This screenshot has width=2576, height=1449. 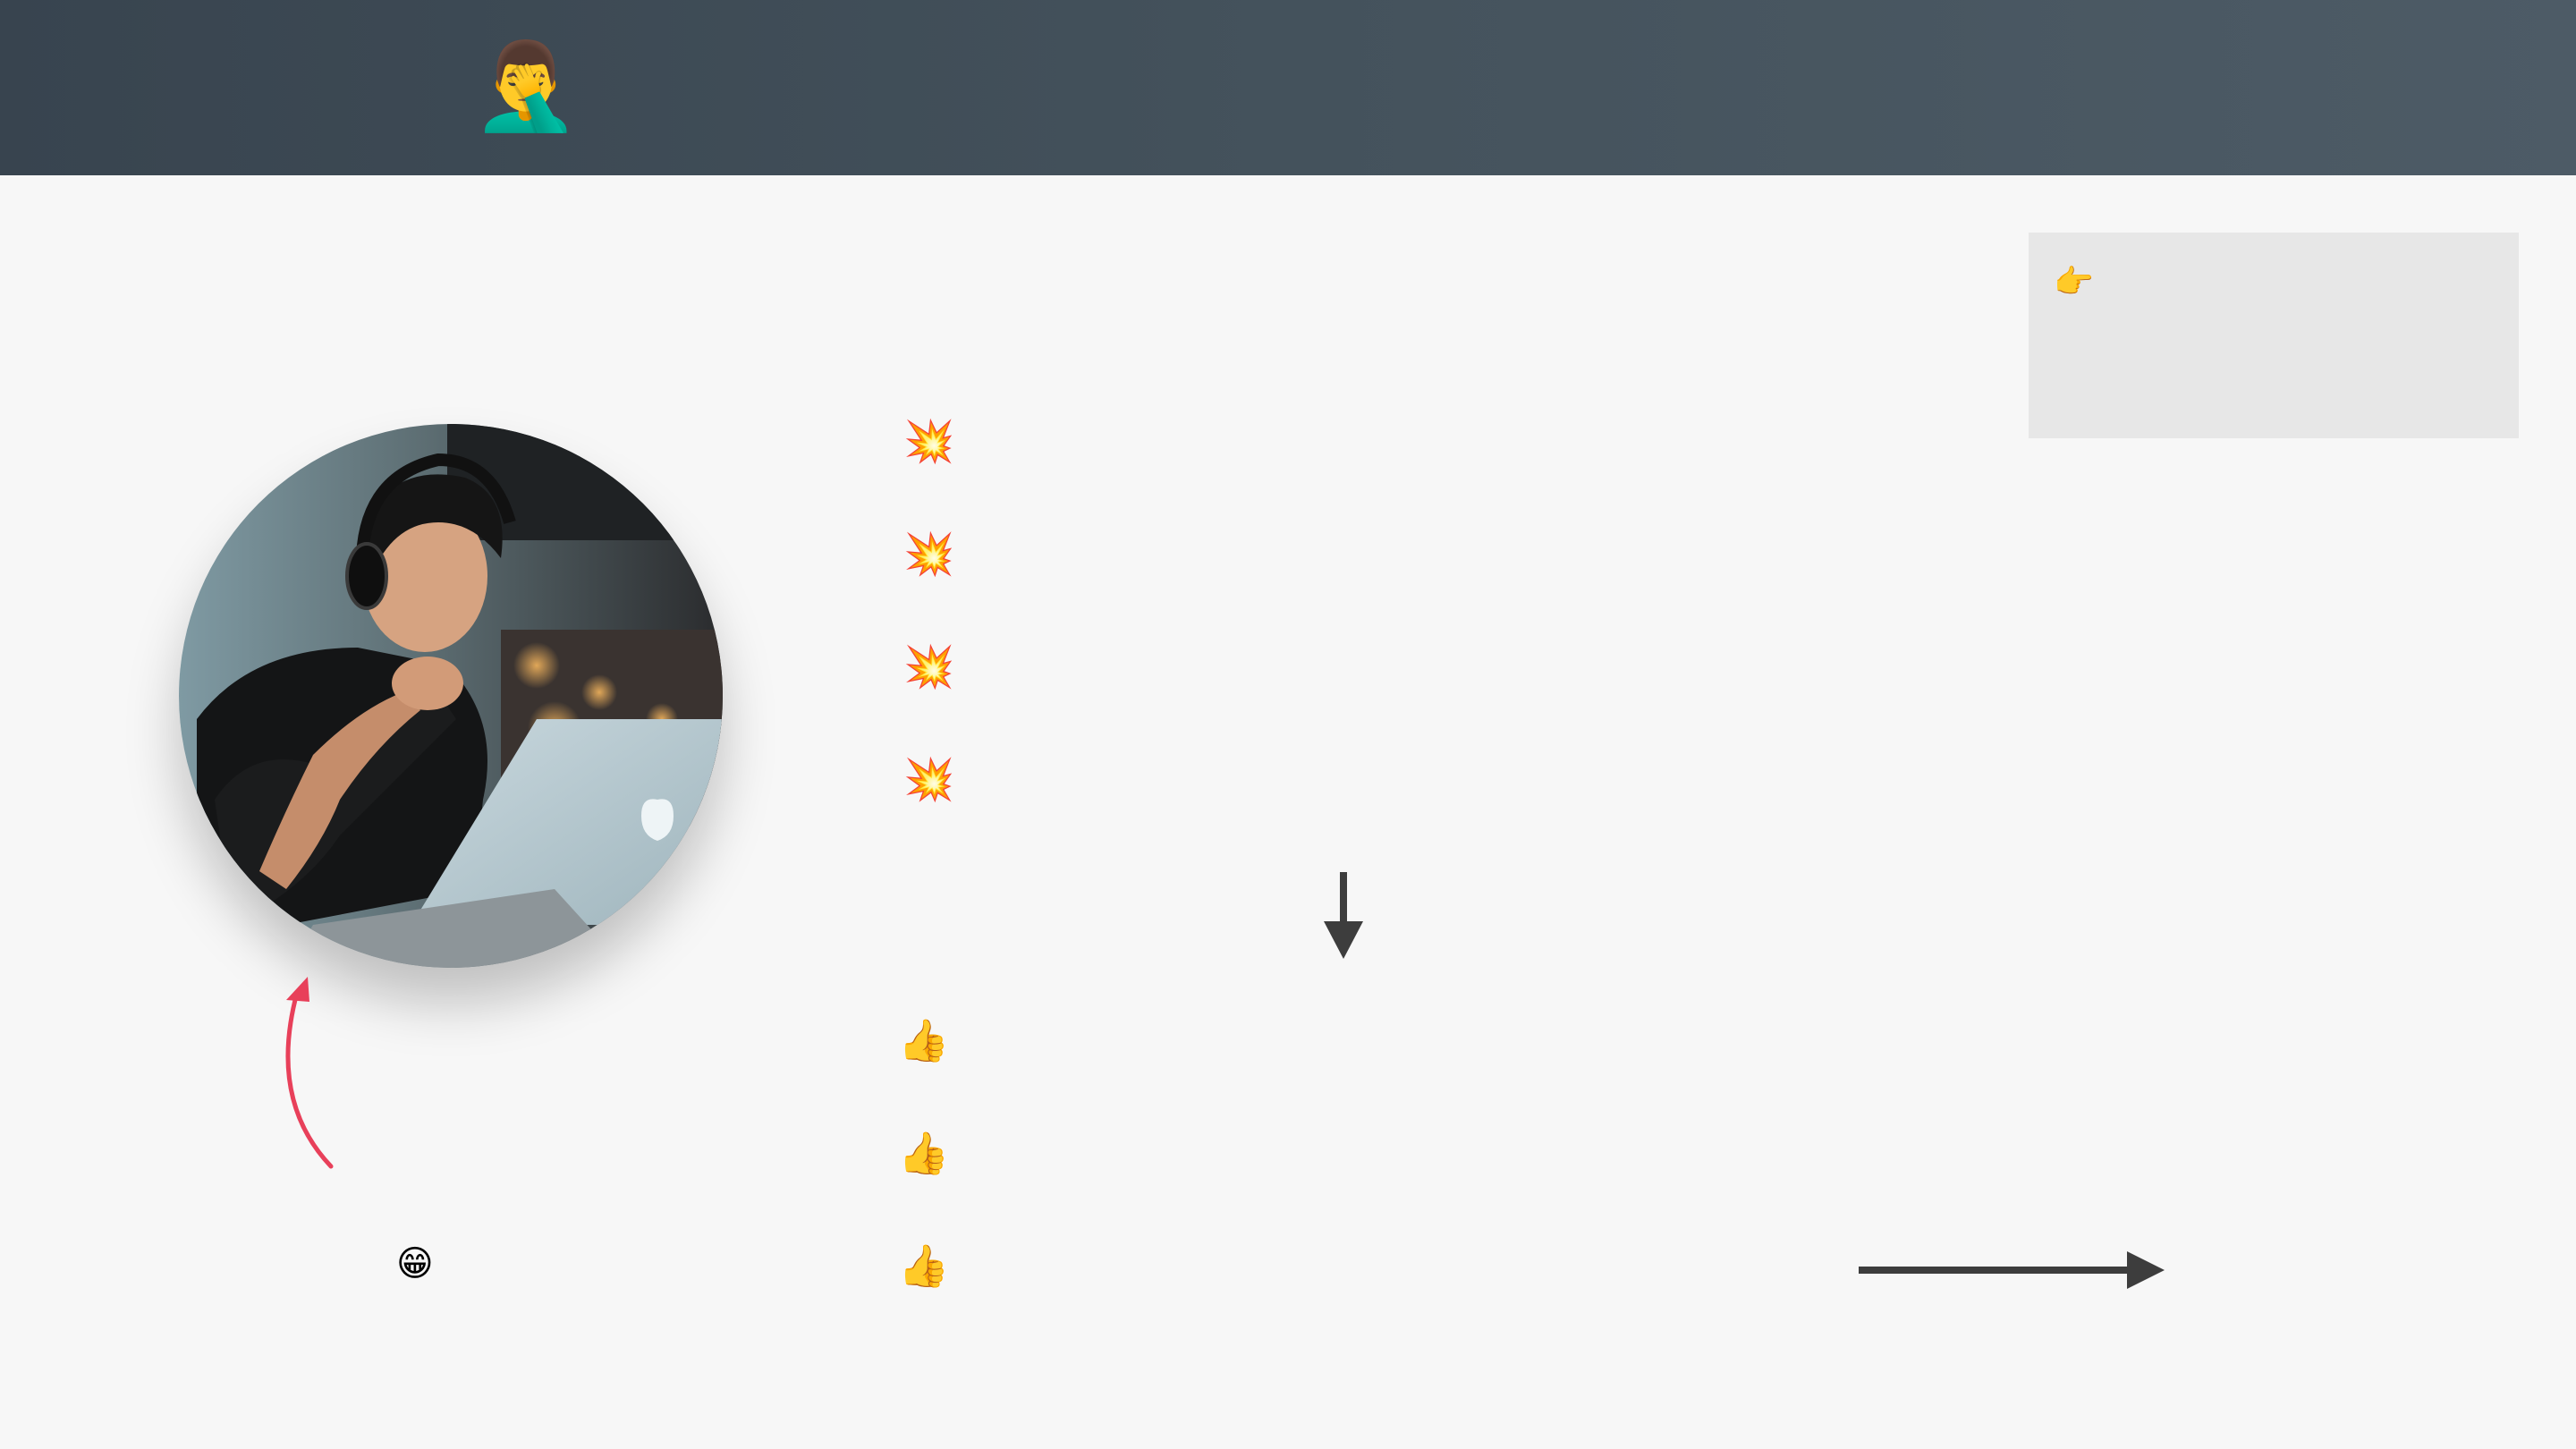 I want to click on note-box: 👉, so click(x=2274, y=335).